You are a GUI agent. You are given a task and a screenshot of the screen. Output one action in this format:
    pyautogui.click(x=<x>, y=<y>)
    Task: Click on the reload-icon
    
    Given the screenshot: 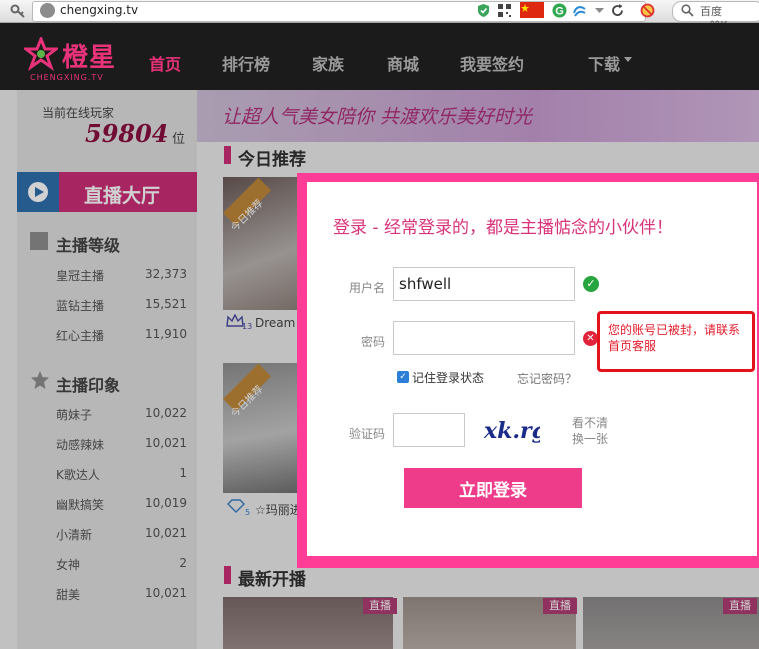 What is the action you would take?
    pyautogui.click(x=617, y=10)
    